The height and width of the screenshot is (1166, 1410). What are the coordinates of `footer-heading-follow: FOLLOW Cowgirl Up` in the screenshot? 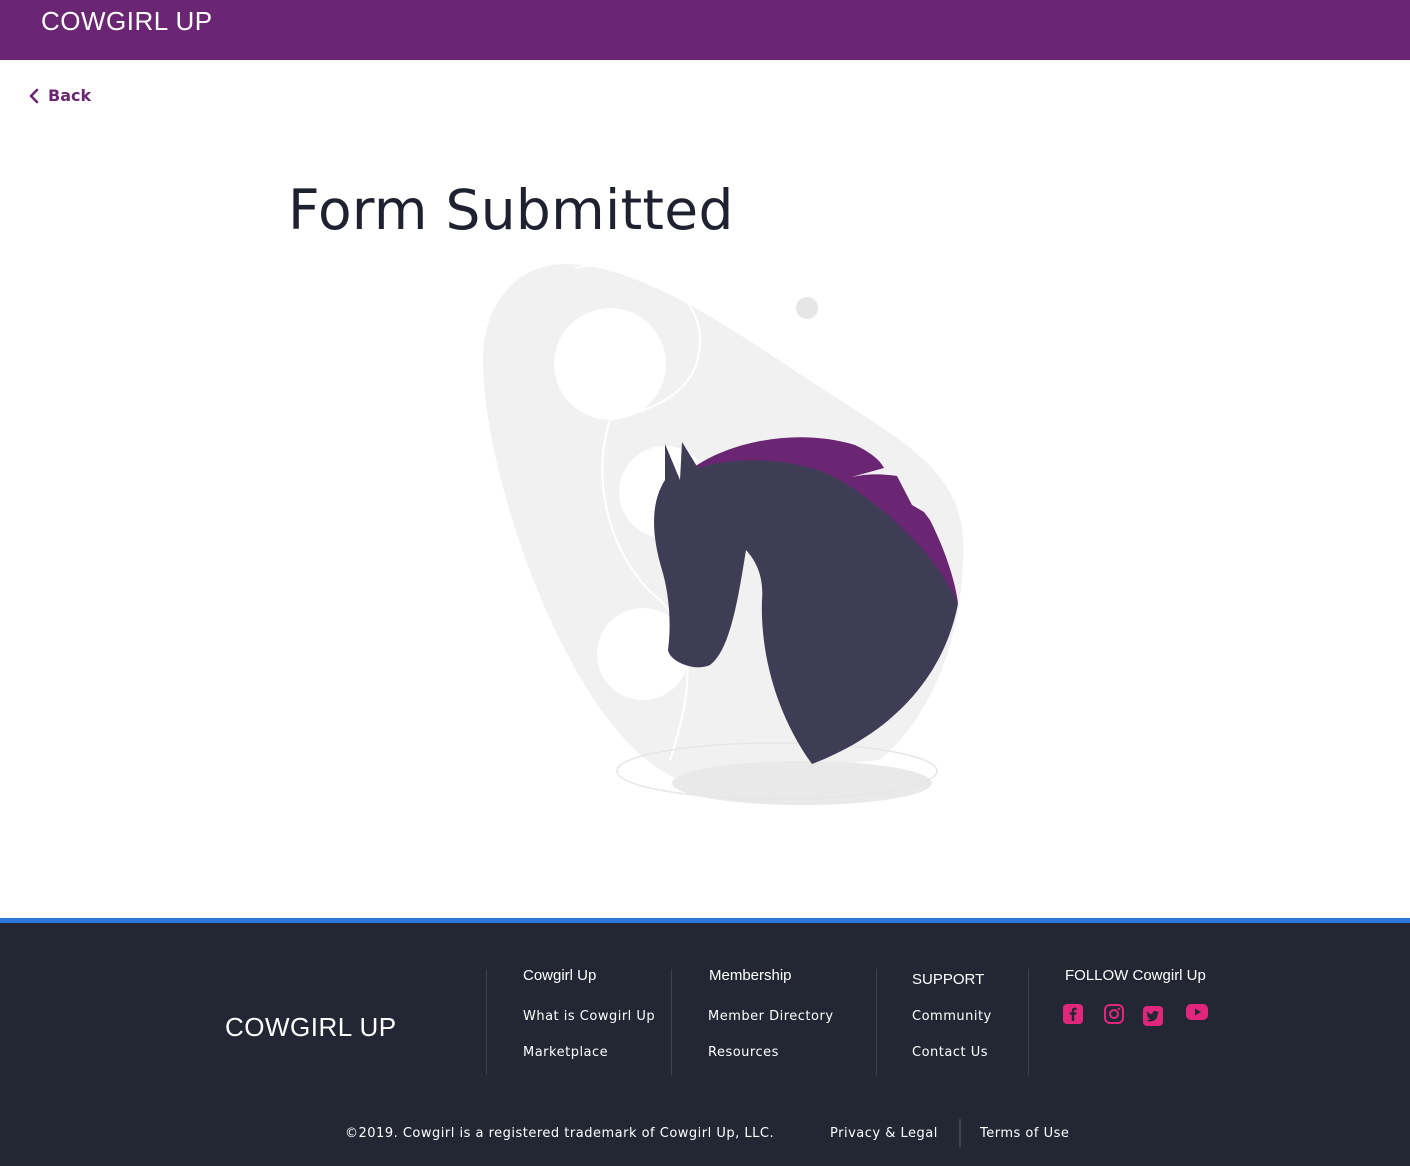 It's located at (1135, 975).